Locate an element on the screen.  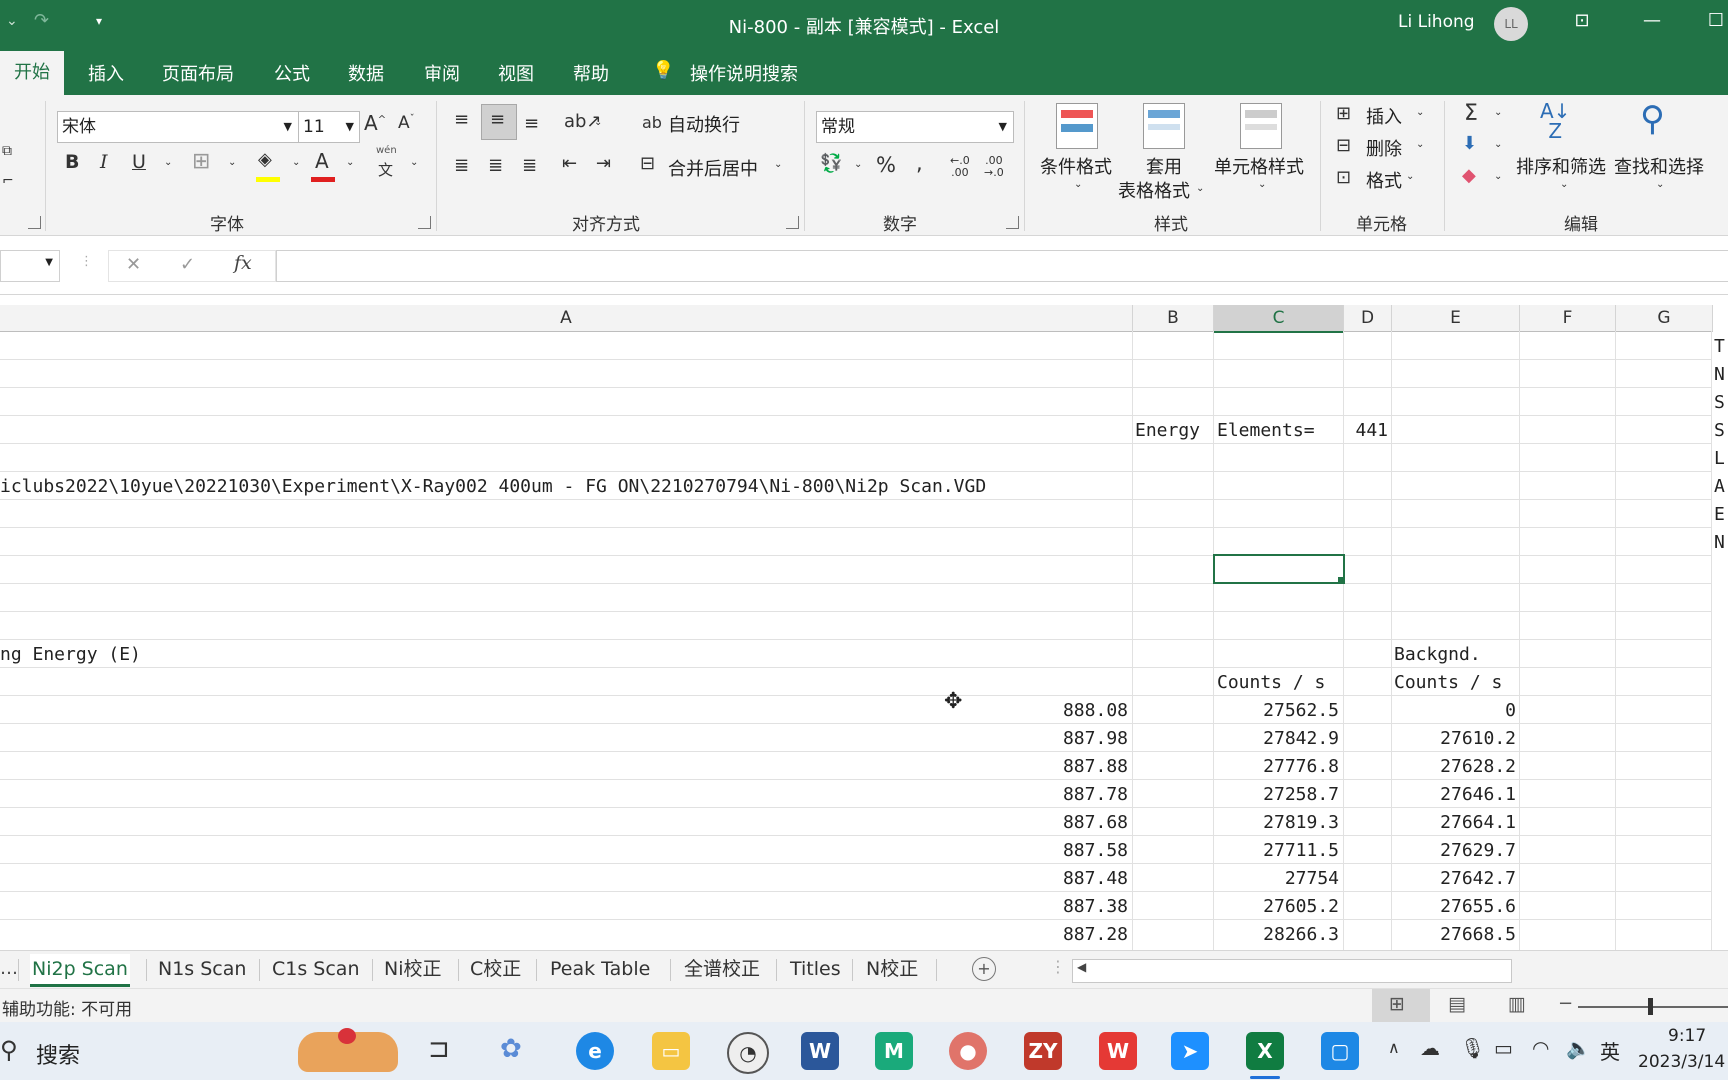
sheet-tab-titles: Titles is located at coordinates (815, 969).